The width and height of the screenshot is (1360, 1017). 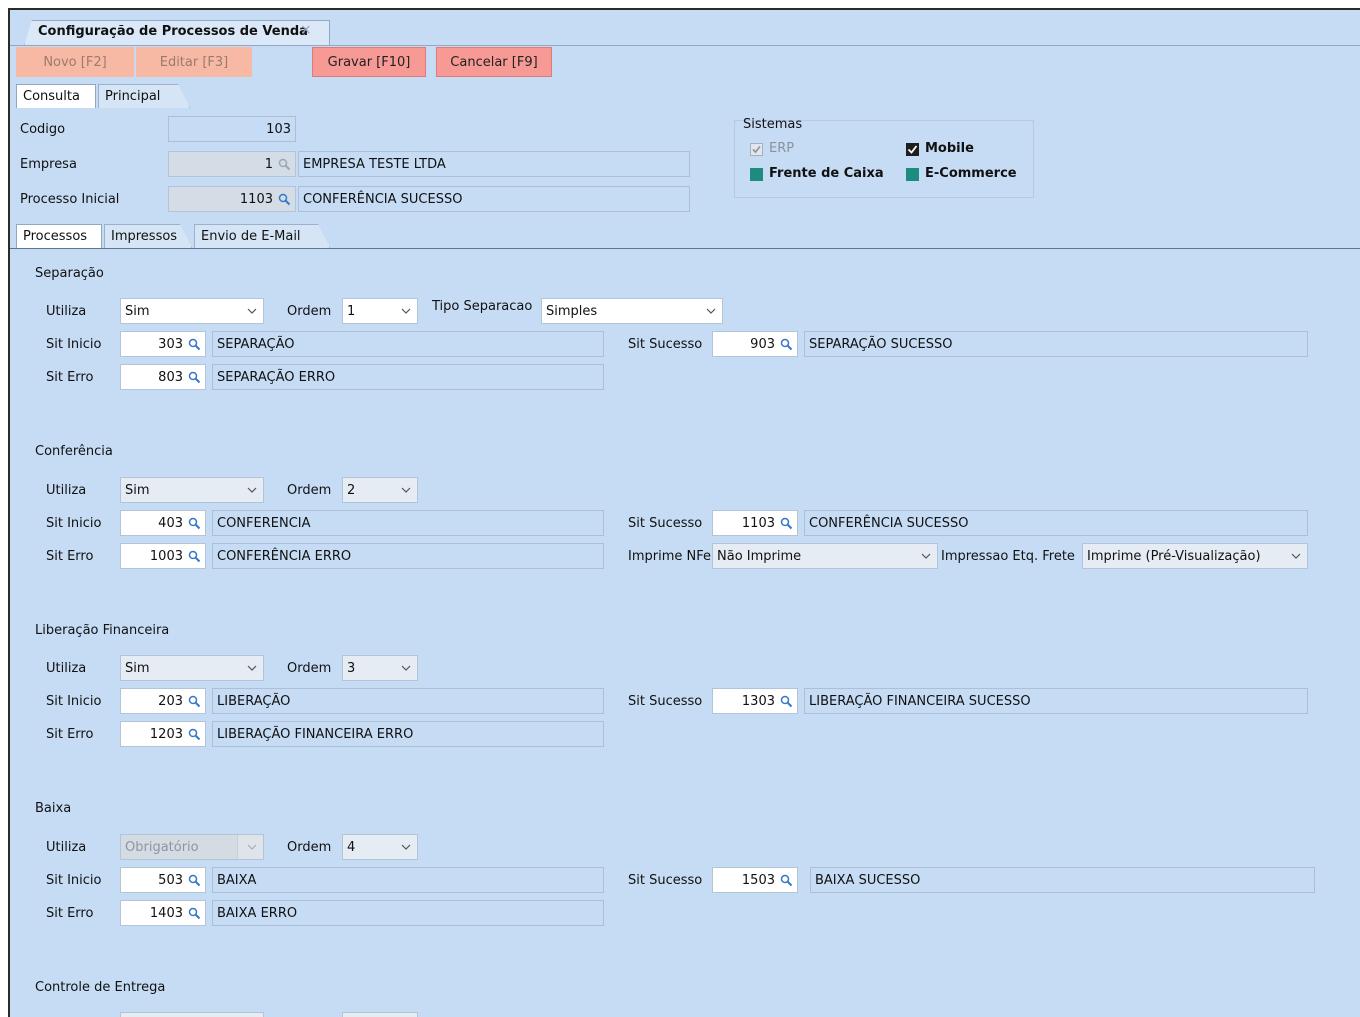 I want to click on frente-de-caixa-checkbox, so click(x=756, y=174).